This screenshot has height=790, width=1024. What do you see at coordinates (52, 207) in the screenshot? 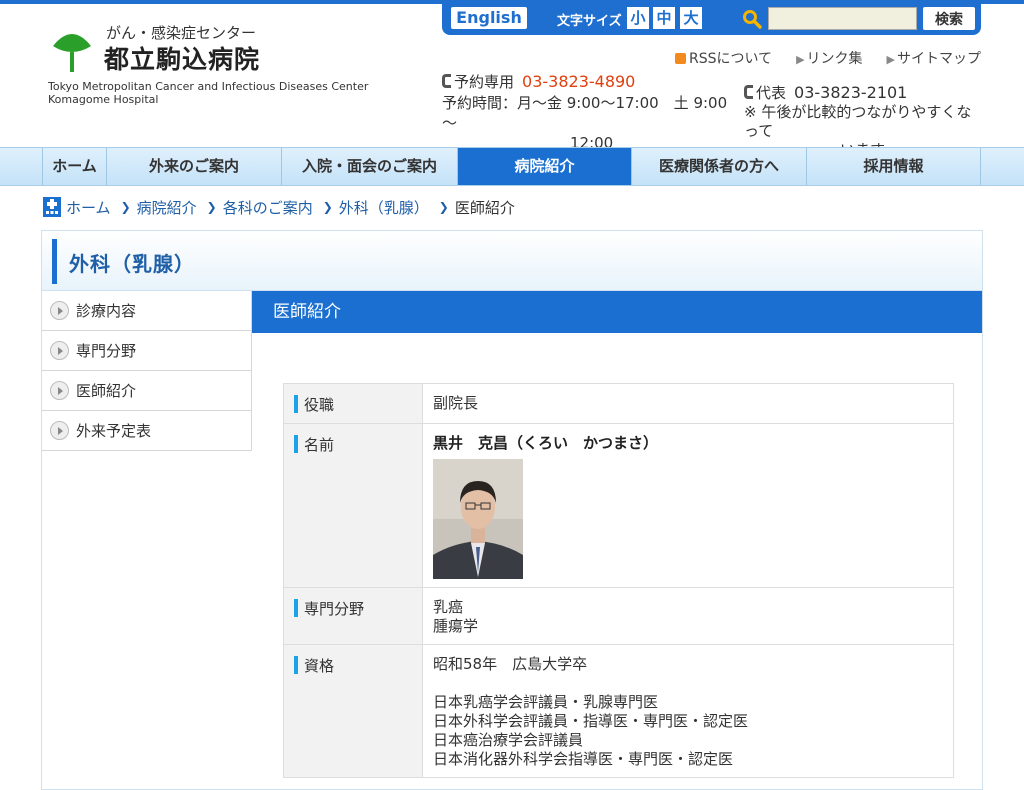
I see `hospital-icon` at bounding box center [52, 207].